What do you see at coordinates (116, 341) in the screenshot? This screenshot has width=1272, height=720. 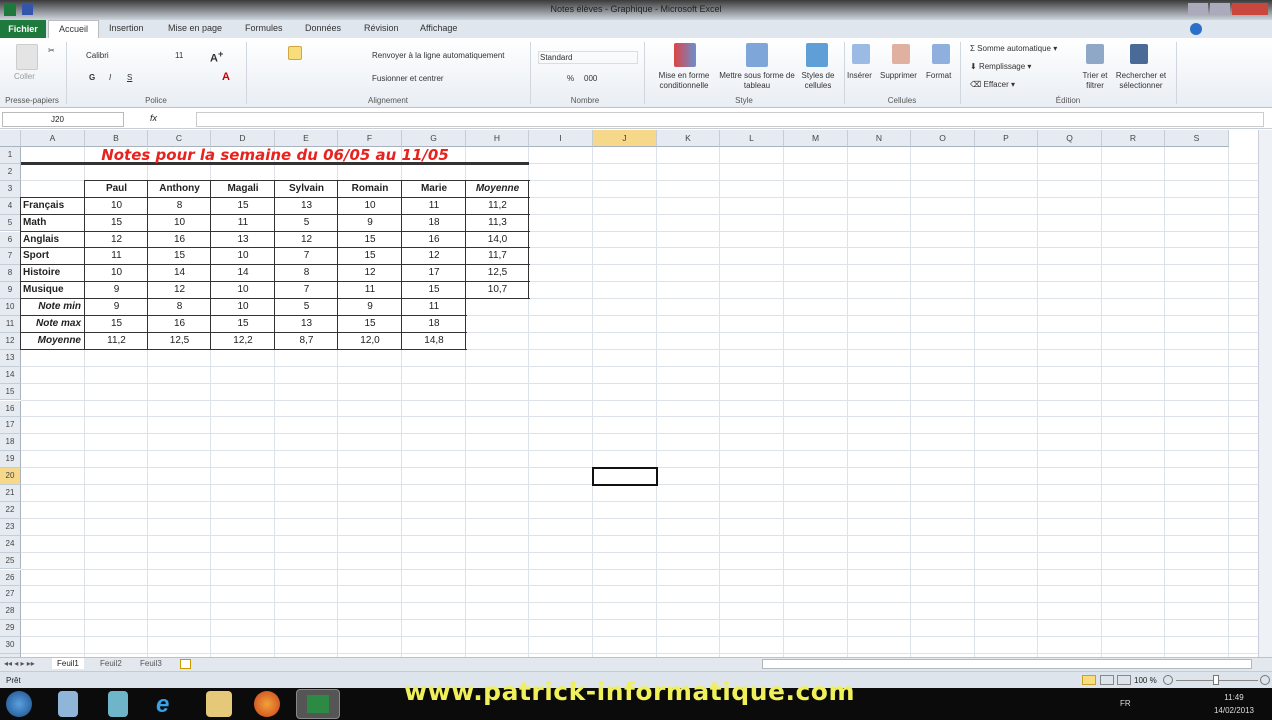 I see `cell: 11,2` at bounding box center [116, 341].